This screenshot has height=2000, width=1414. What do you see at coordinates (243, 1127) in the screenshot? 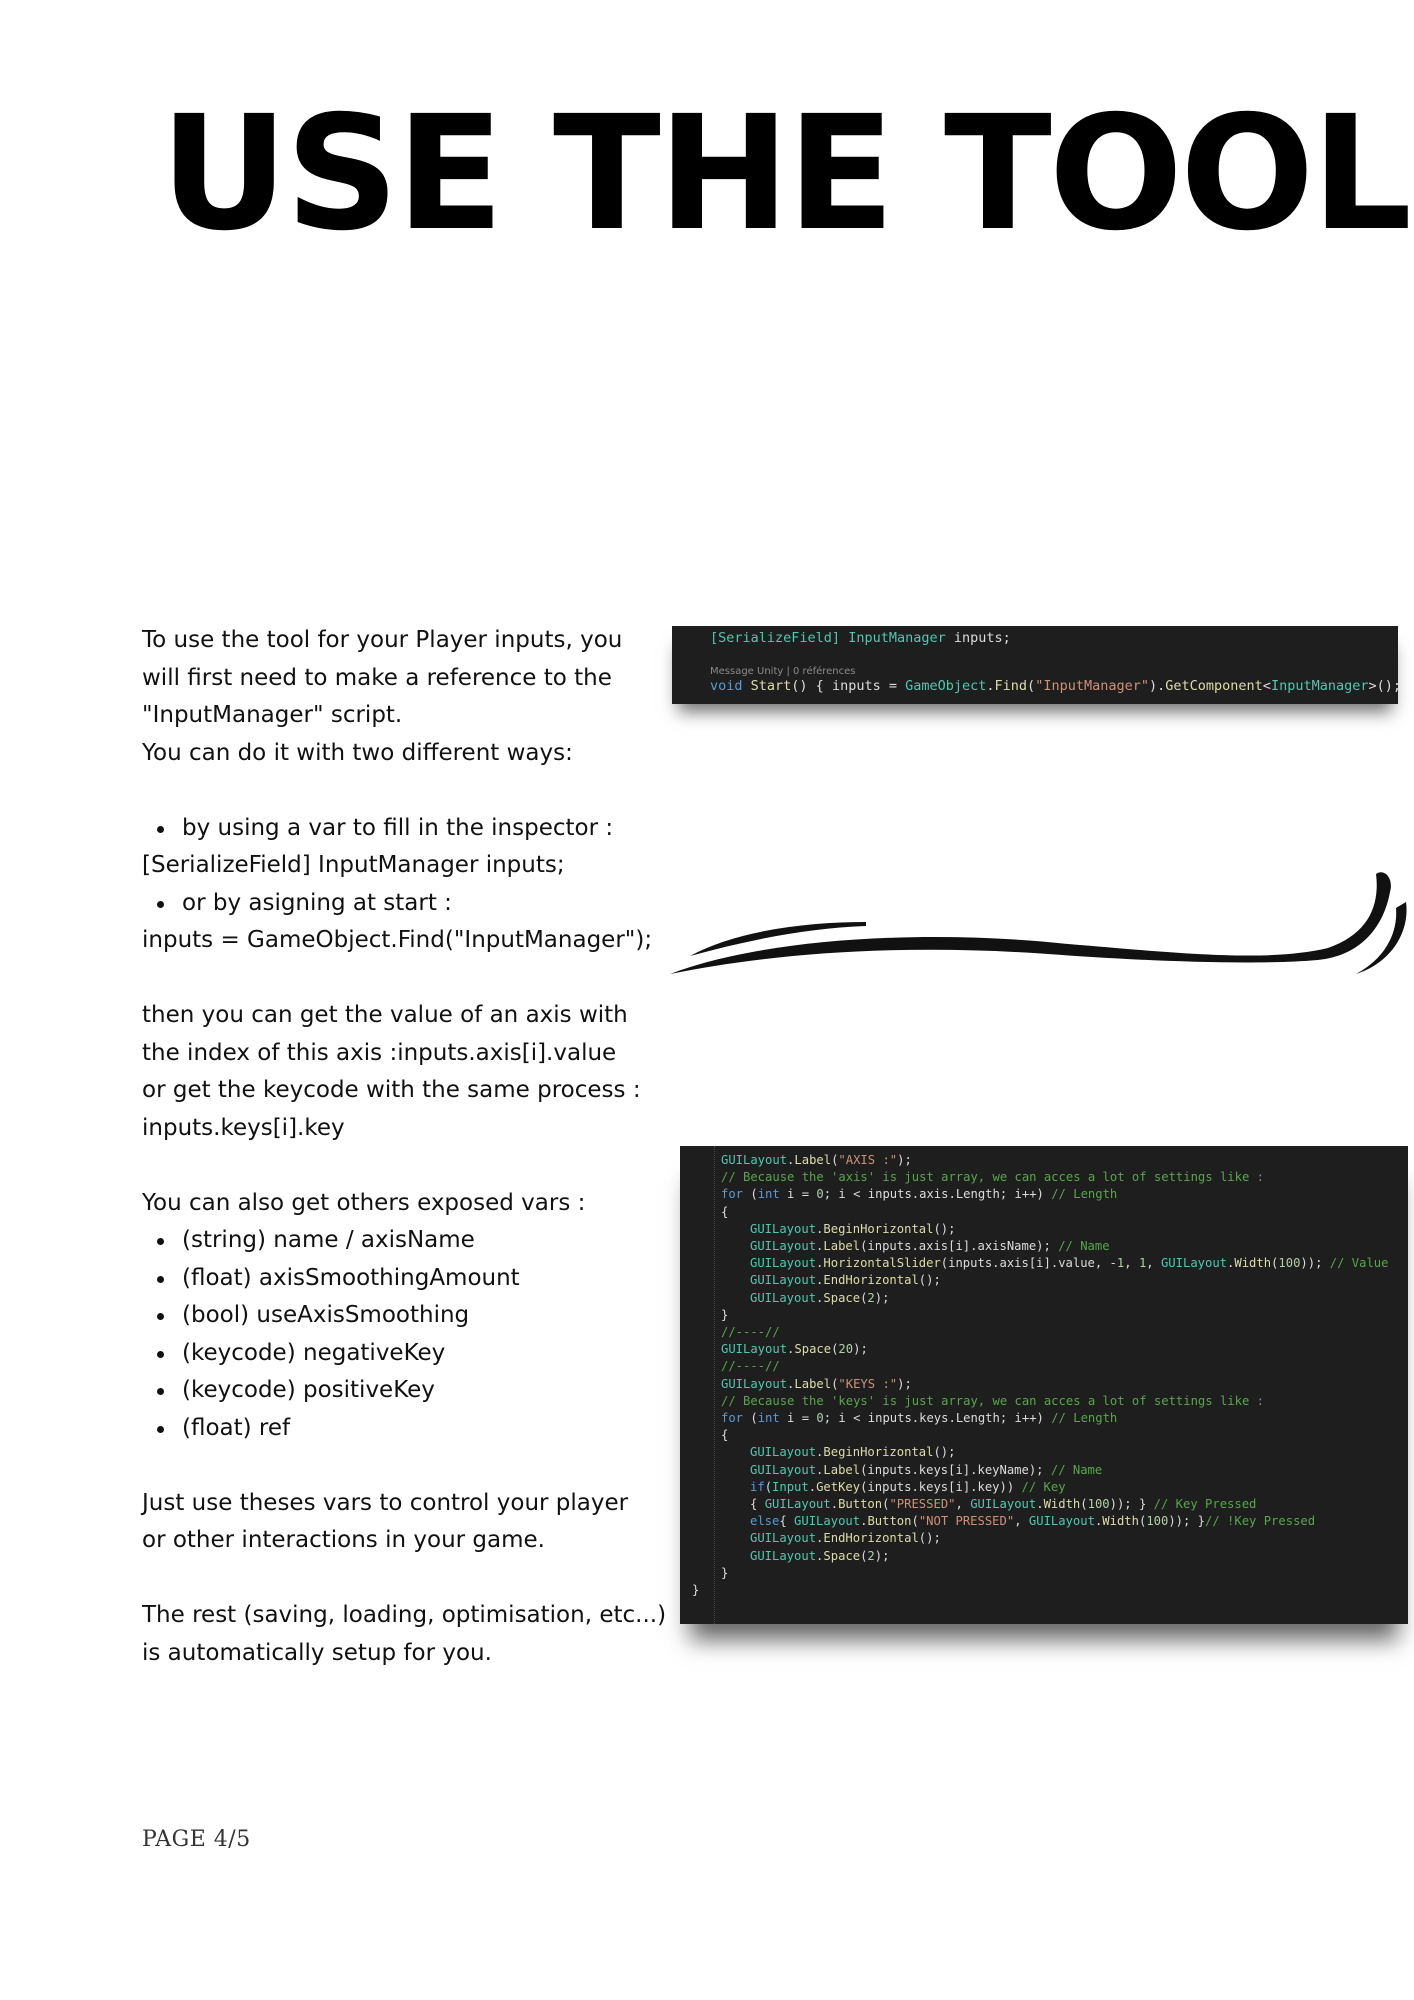
I see `usage-line: inputs.keys[i].key` at bounding box center [243, 1127].